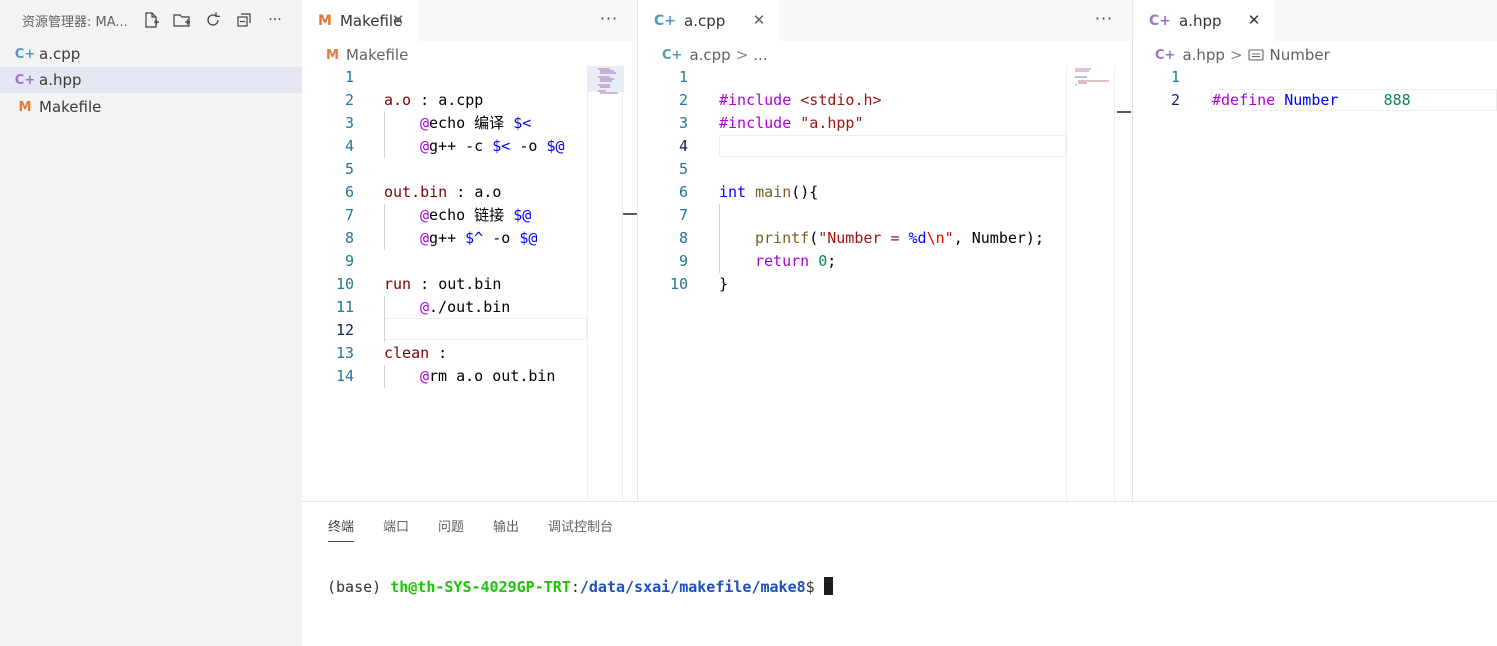 This screenshot has width=1497, height=646. What do you see at coordinates (580, 529) in the screenshot?
I see `tab-debug-console: 调试控制台` at bounding box center [580, 529].